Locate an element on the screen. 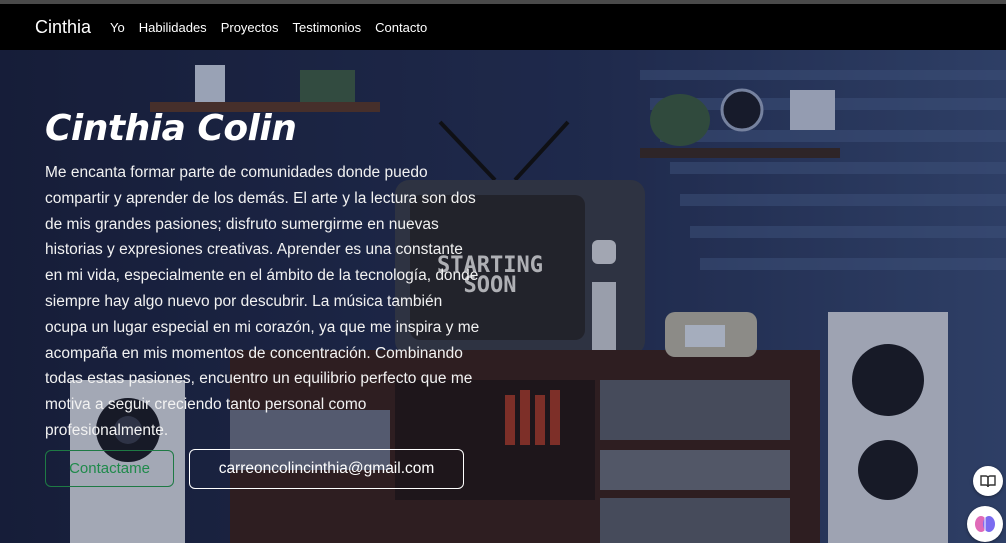 Image resolution: width=1006 pixels, height=543 pixels. email-button: carreoncolincinthia@gmail.com is located at coordinates (326, 469).